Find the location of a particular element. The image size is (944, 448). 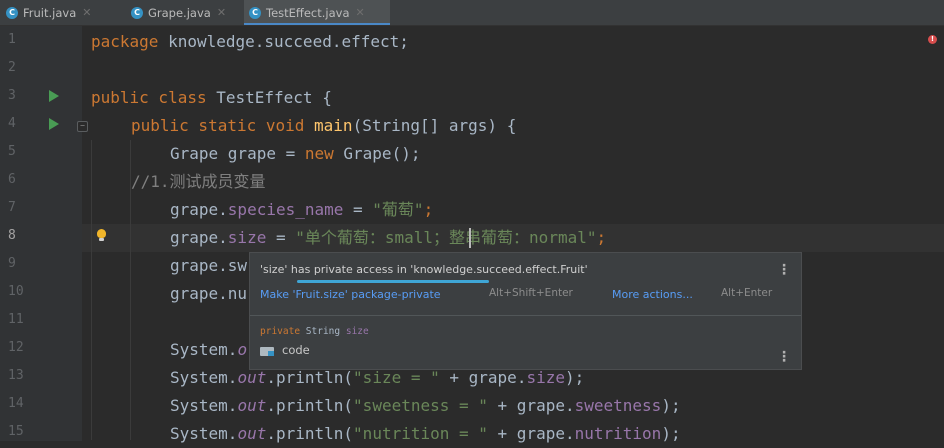

line-number: 14 is located at coordinates (16, 403).